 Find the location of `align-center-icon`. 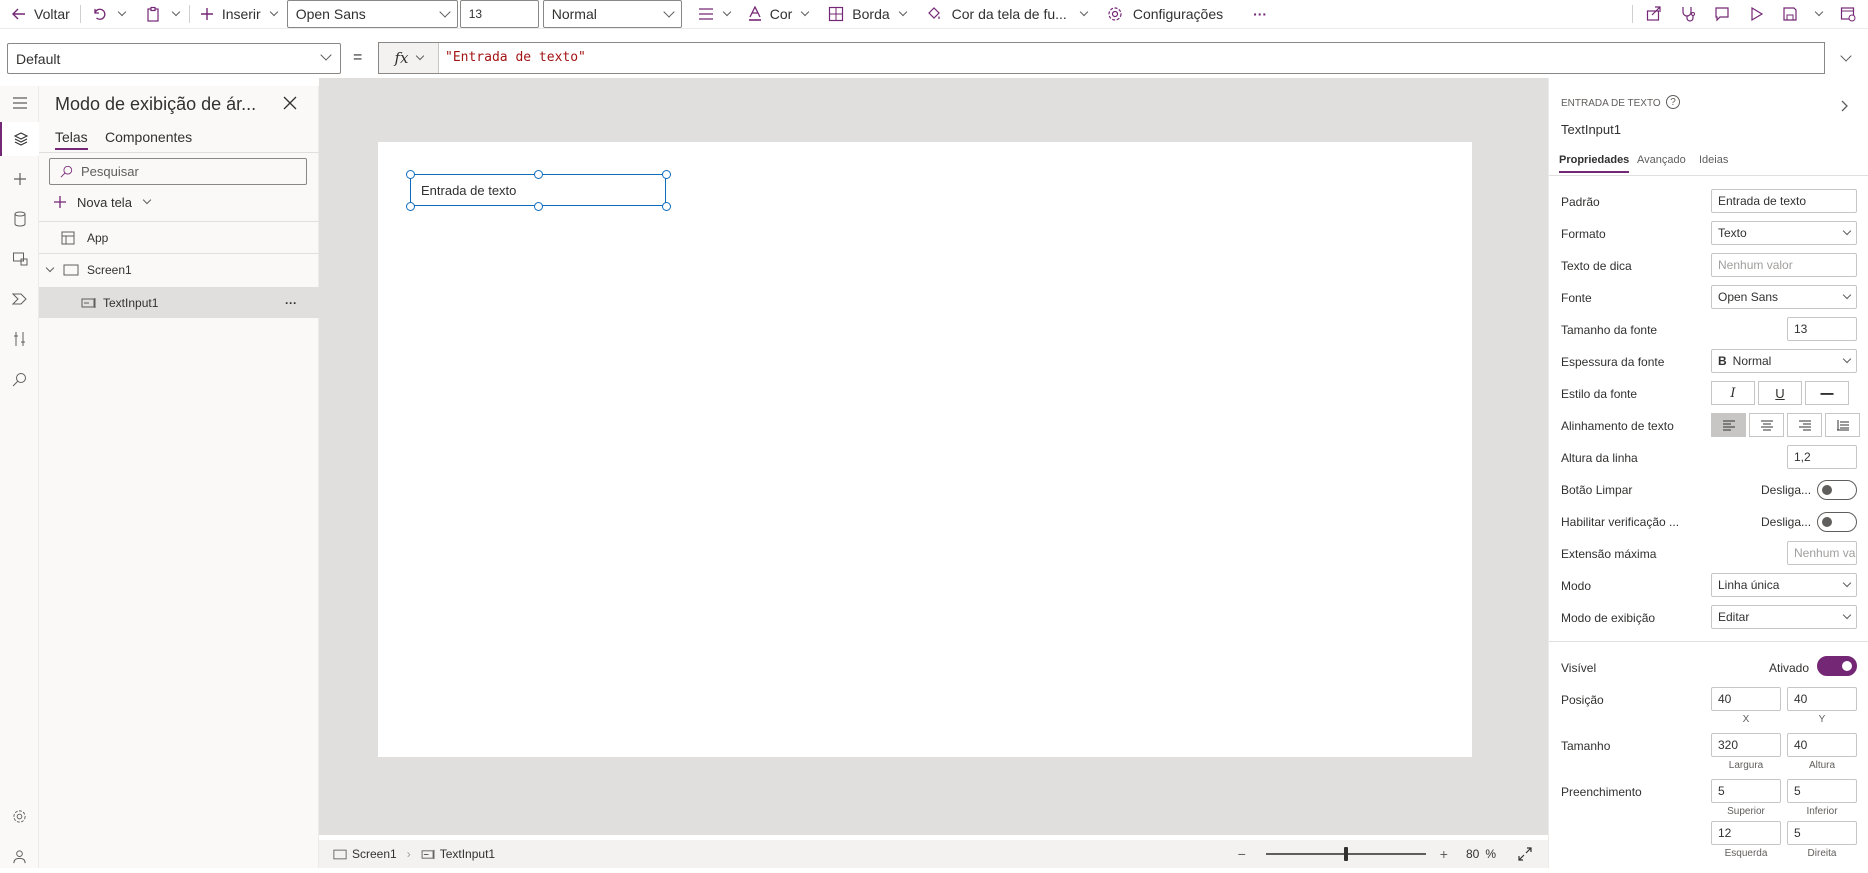

align-center-icon is located at coordinates (1766, 425).